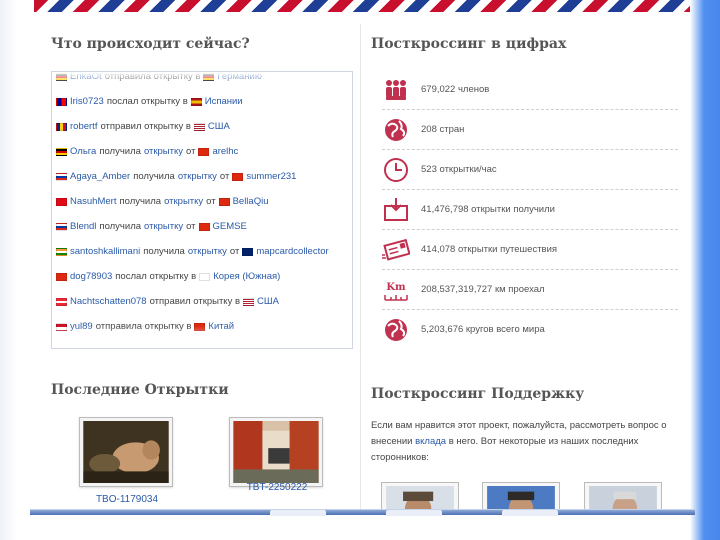 The height and width of the screenshot is (540, 720). Describe the element at coordinates (396, 287) in the screenshot. I see `km-label: Km` at that location.